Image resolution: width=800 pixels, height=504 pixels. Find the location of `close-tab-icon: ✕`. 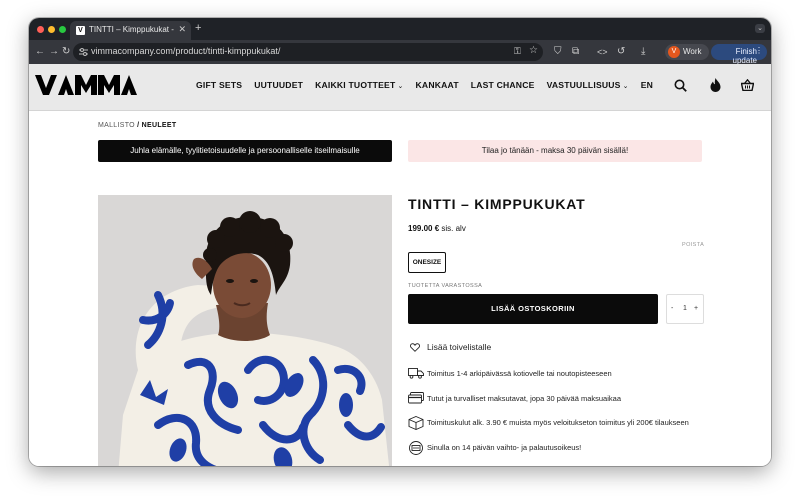

close-tab-icon: ✕ is located at coordinates (182, 29).